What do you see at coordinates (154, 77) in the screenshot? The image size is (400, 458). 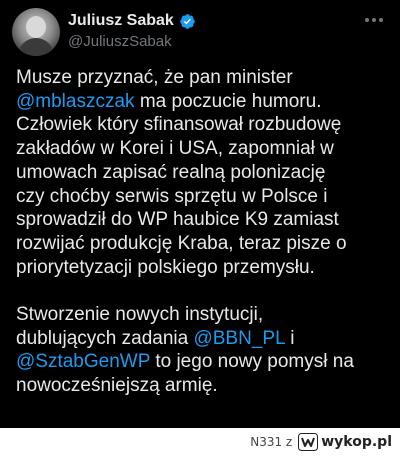 I see `tweet-text-segment: Musze przyznać, że pan minister` at bounding box center [154, 77].